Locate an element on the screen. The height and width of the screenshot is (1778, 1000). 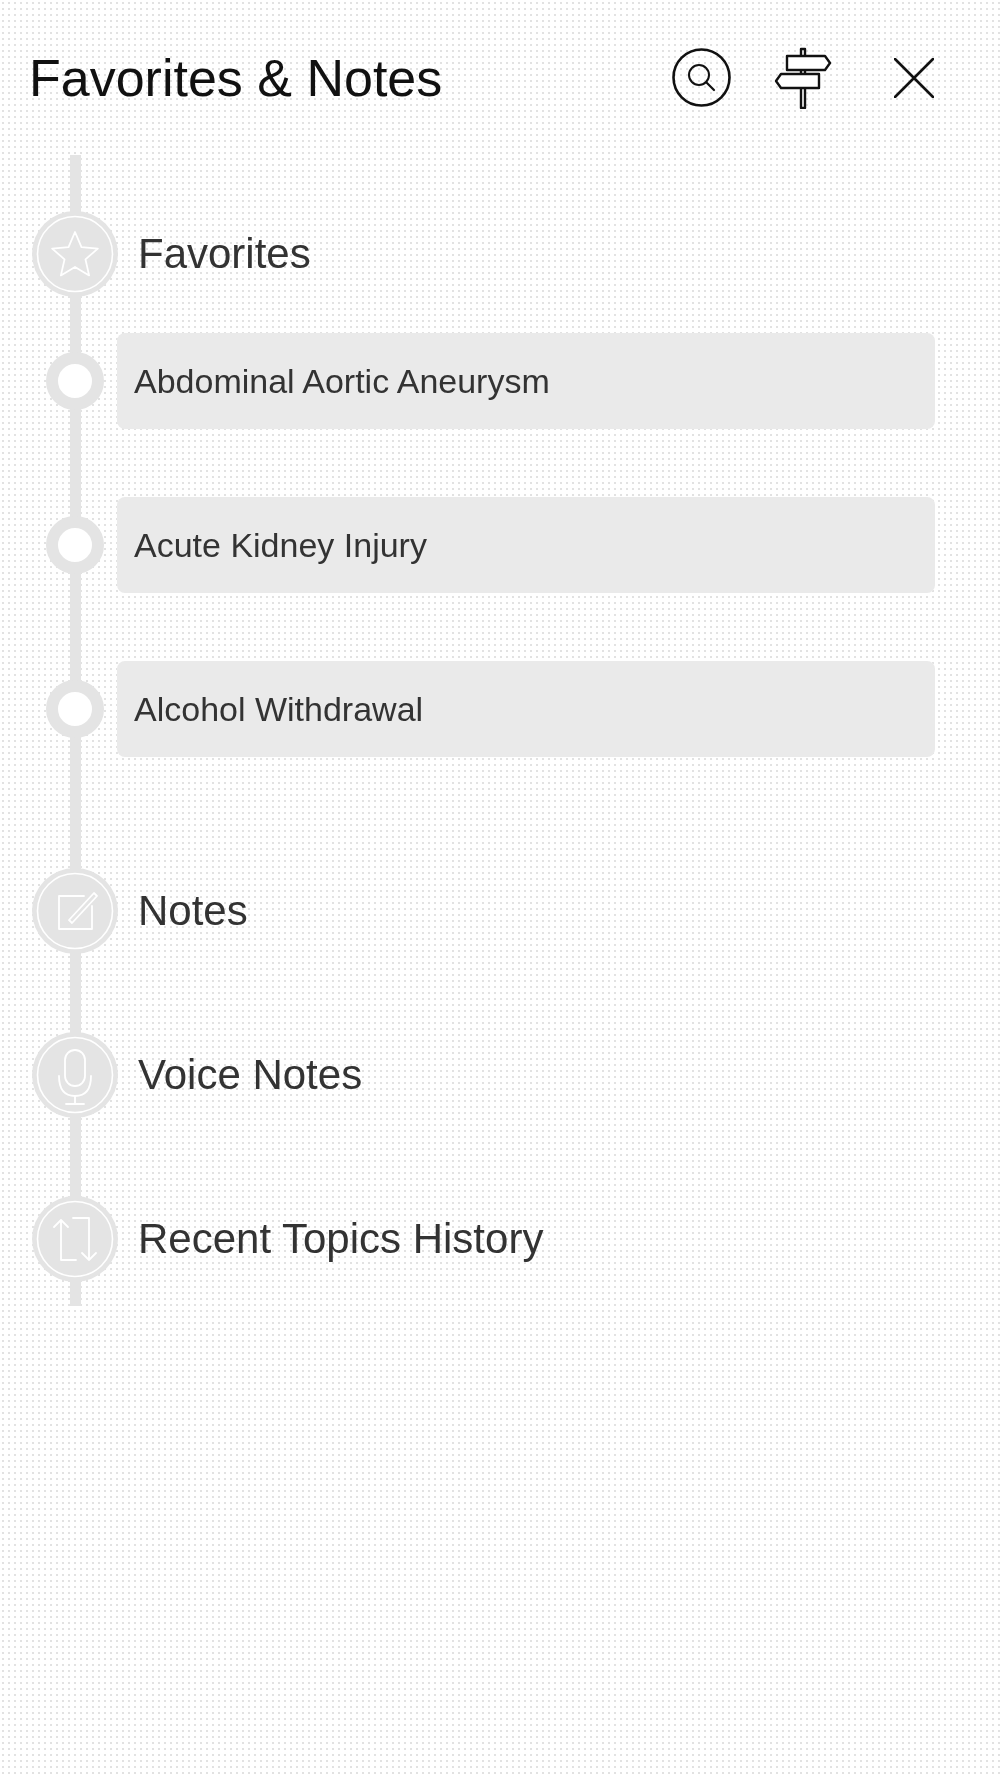
swap-arrows-icon is located at coordinates (75, 1239).